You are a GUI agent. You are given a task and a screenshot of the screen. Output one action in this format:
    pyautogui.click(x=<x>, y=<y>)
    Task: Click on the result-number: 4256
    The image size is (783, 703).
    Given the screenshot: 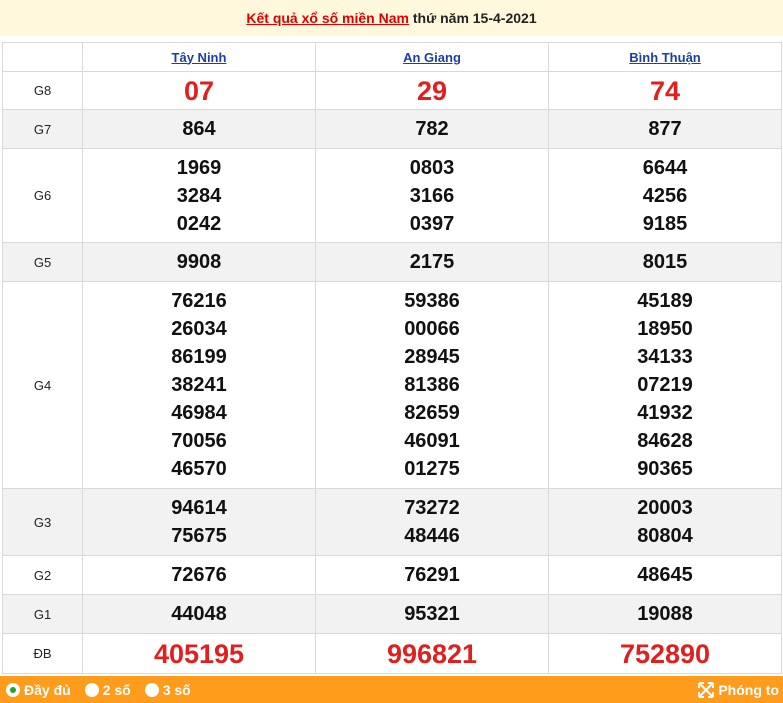 What is the action you would take?
    pyautogui.click(x=665, y=195)
    